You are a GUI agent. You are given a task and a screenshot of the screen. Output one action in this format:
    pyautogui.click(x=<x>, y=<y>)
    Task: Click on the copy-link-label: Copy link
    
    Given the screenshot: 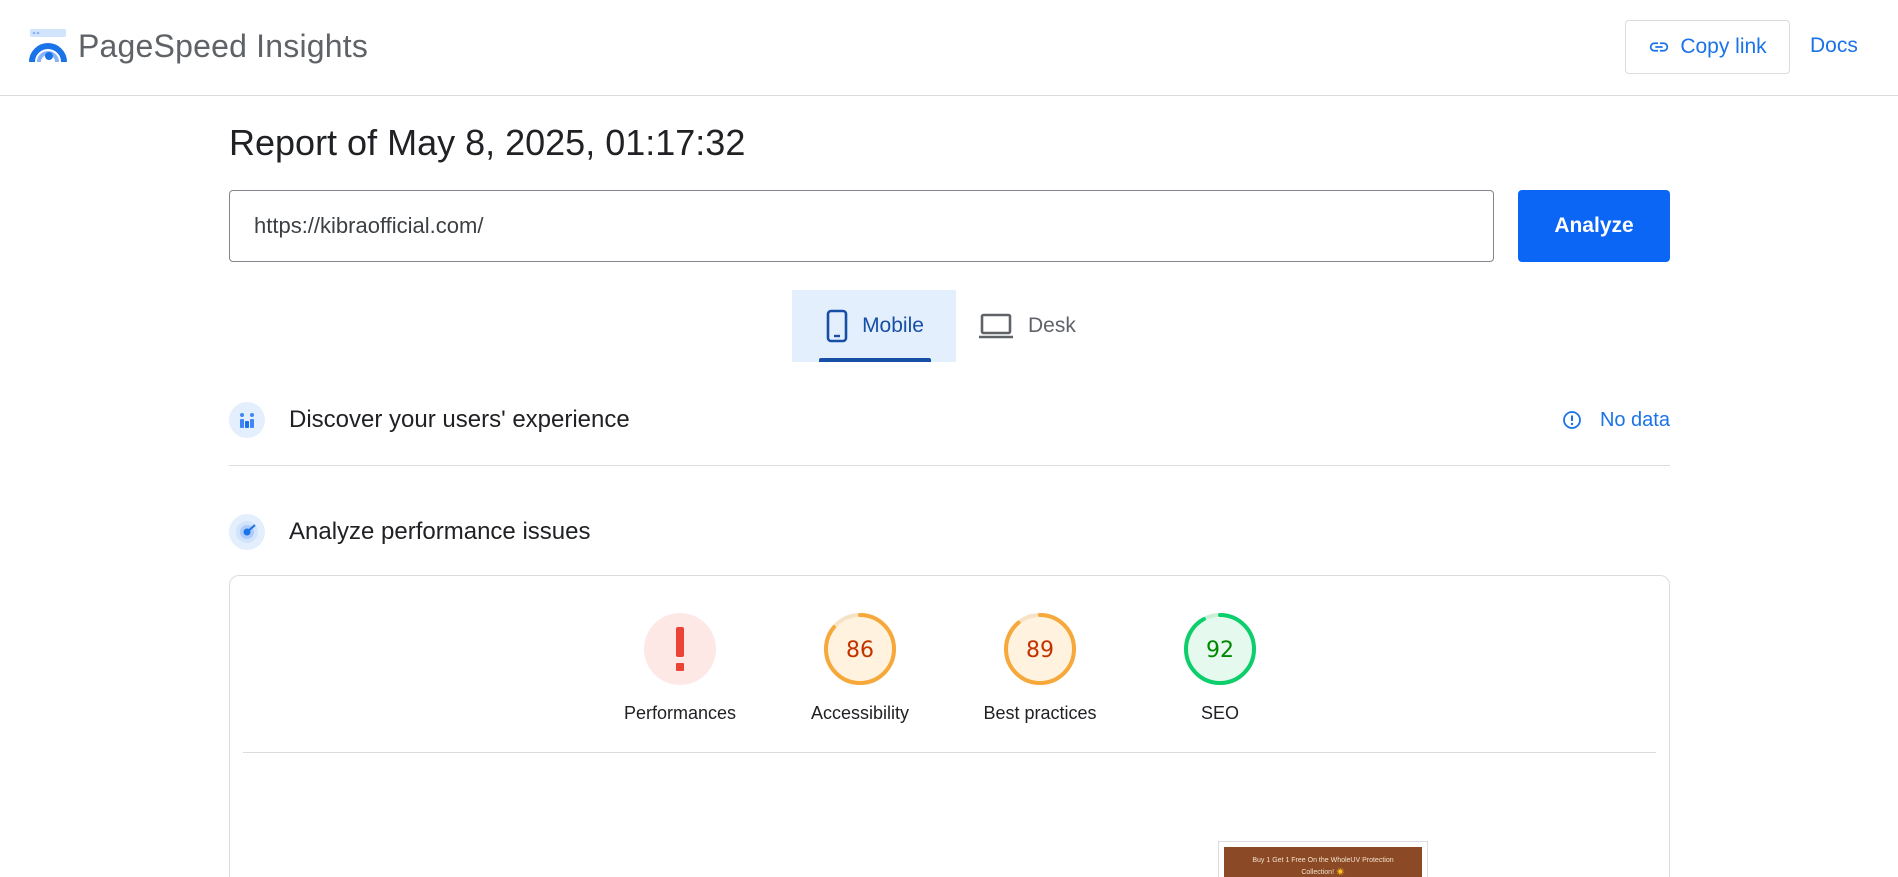 What is the action you would take?
    pyautogui.click(x=1723, y=46)
    